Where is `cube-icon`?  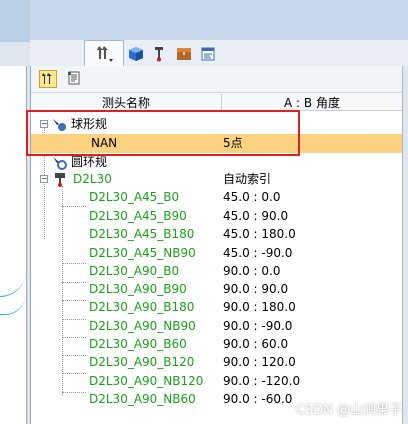
cube-icon is located at coordinates (136, 54).